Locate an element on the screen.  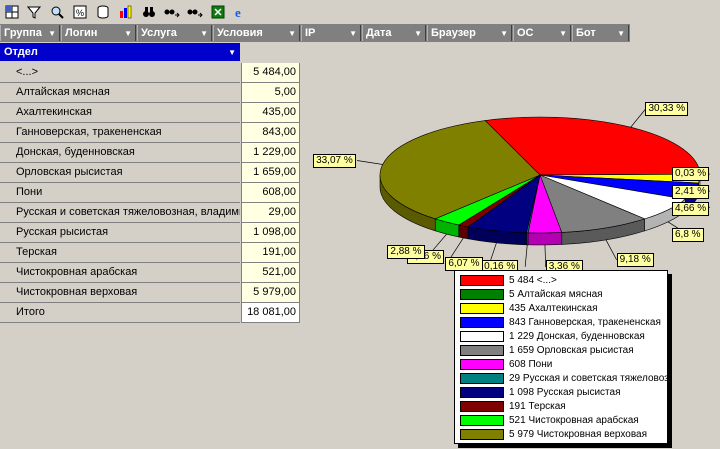
column-header-ip: IP ▼ is located at coordinates (331, 33).